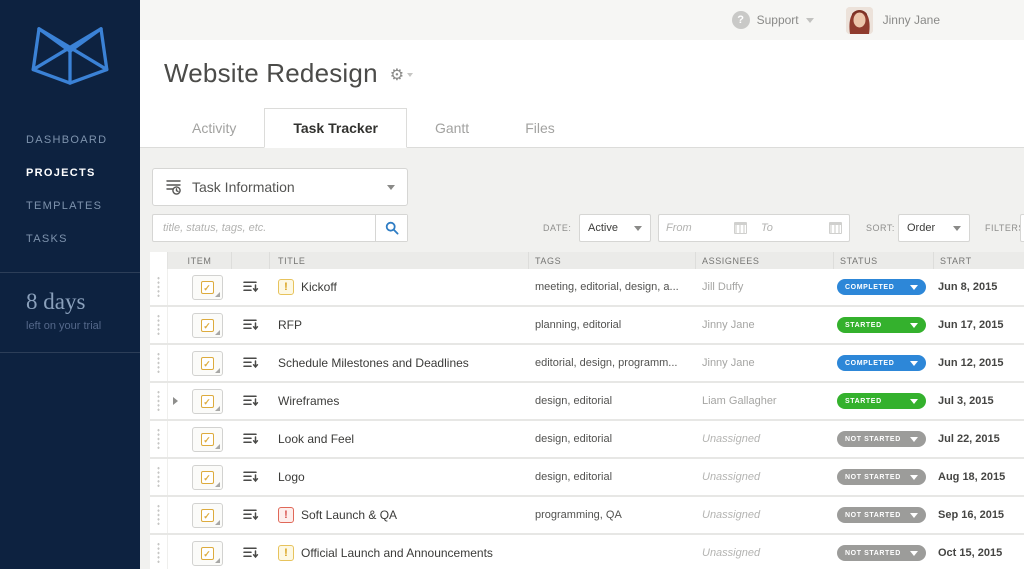  Describe the element at coordinates (70, 239) in the screenshot. I see `sidebar-item-tasks: TASKS` at that location.